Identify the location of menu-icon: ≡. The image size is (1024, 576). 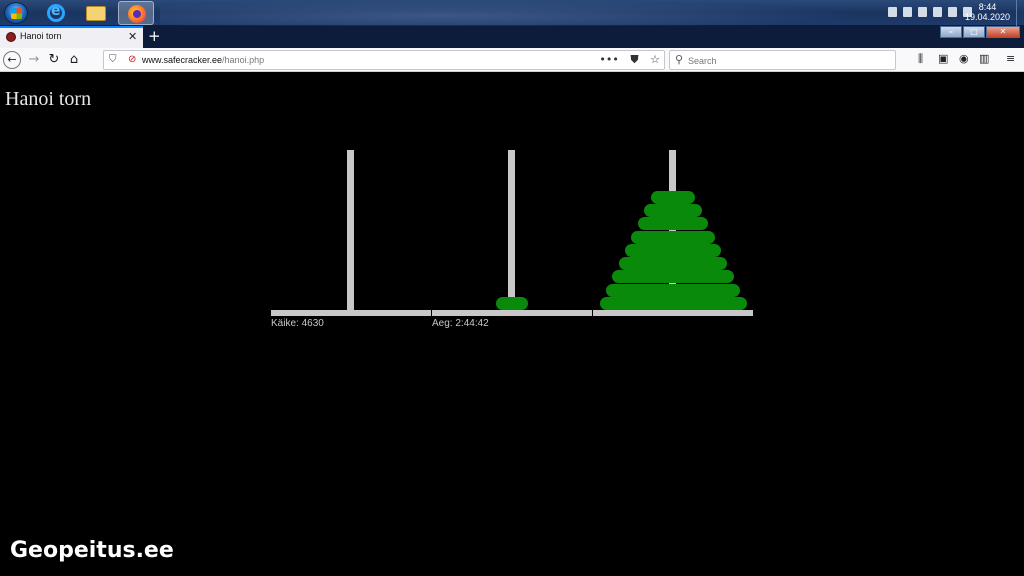
(1010, 58).